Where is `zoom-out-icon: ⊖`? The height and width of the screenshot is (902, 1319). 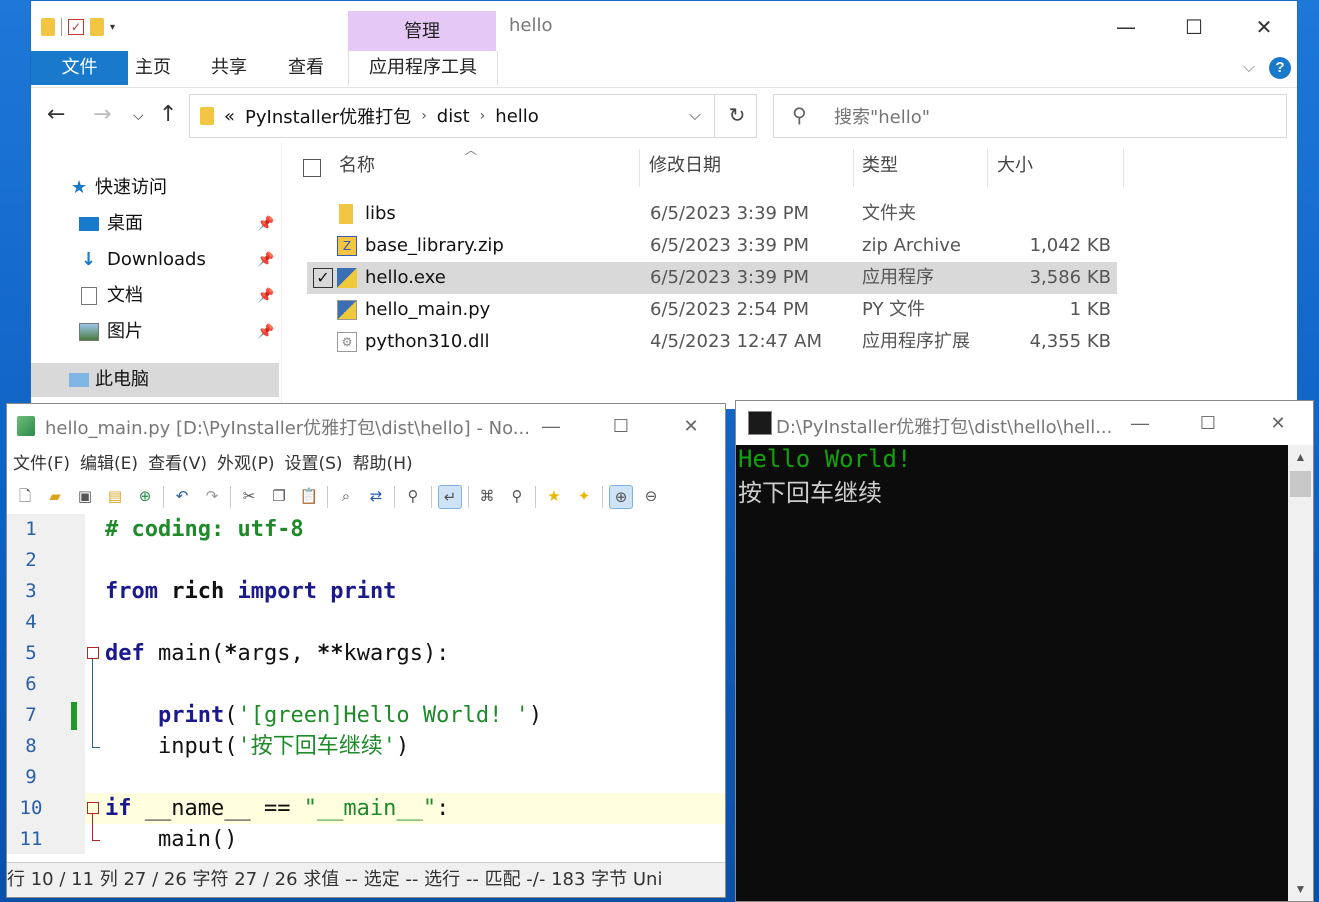
zoom-out-icon: ⊖ is located at coordinates (651, 497).